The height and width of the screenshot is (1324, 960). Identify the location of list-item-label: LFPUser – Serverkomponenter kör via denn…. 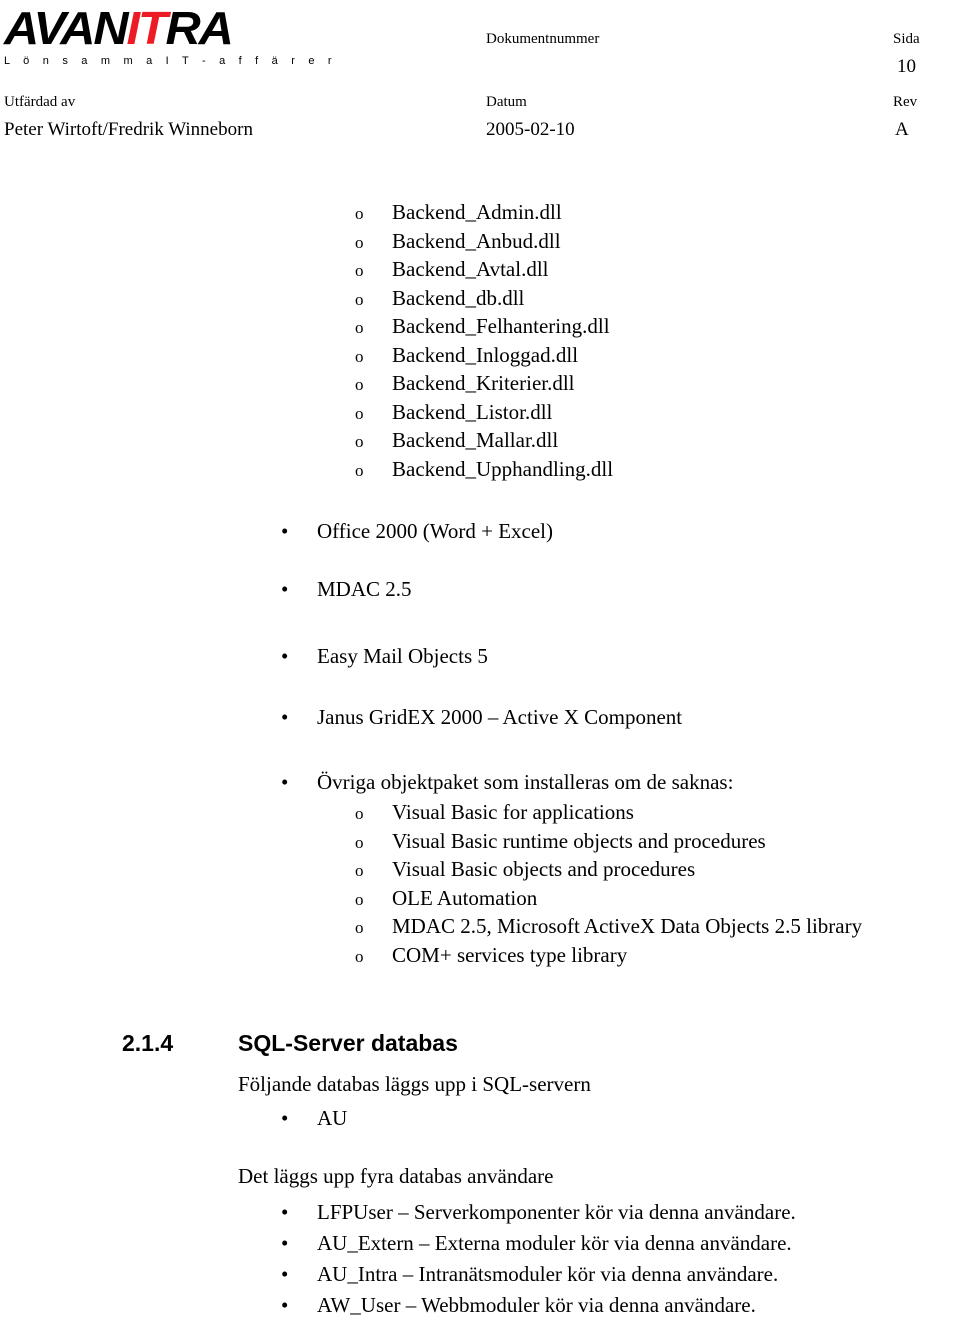
(556, 1212).